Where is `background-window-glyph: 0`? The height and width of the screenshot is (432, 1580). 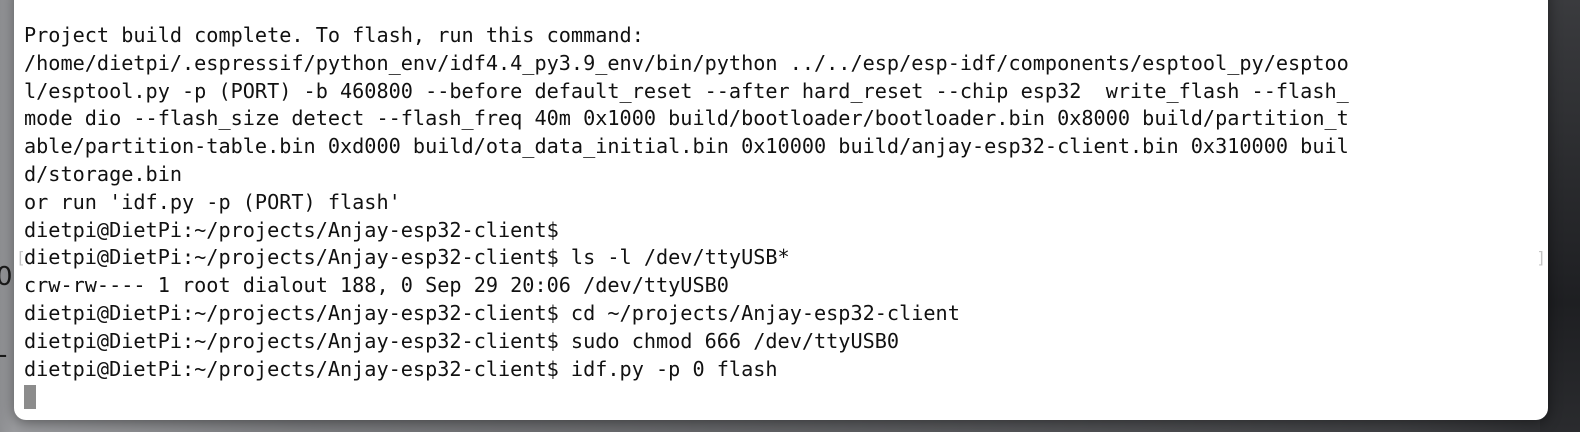
background-window-glyph: 0 is located at coordinates (6, 277).